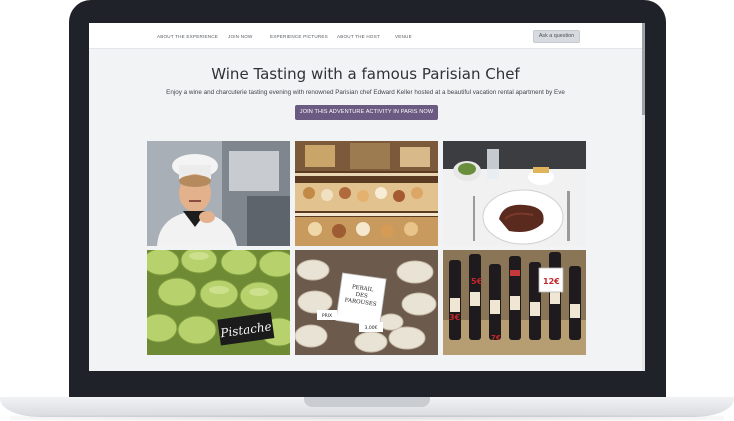  What do you see at coordinates (403, 36) in the screenshot?
I see `nav-venue: Venue` at bounding box center [403, 36].